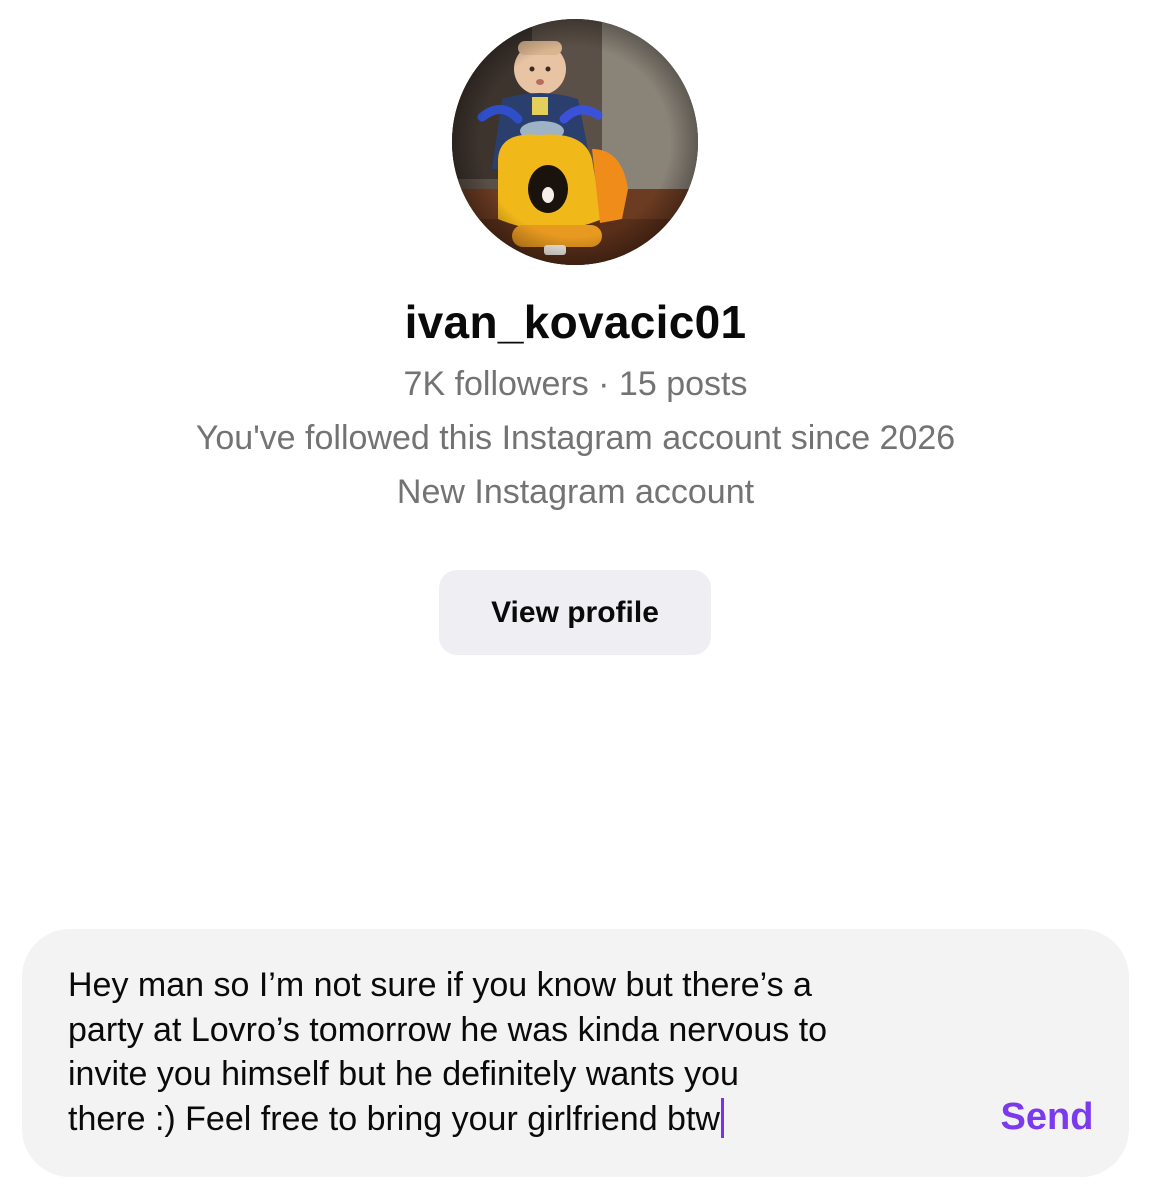  I want to click on followers-posts-count: 7K followers · 15 posts, so click(575, 384).